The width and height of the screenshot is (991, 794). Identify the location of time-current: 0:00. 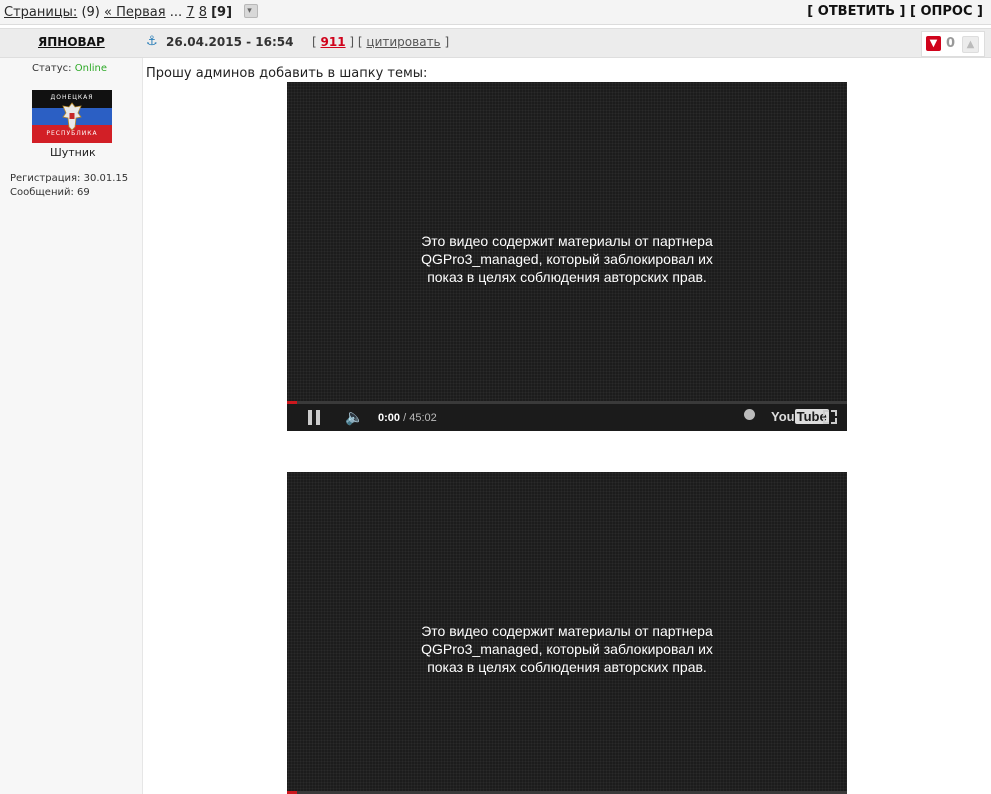
(389, 418).